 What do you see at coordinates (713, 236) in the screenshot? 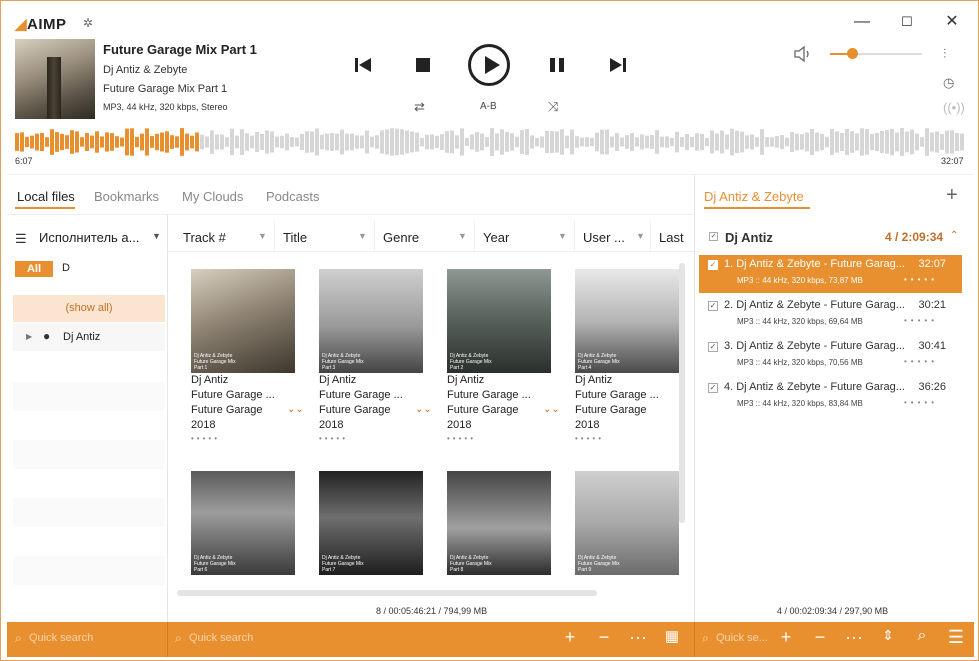
I see `group-checkbox: ✓` at bounding box center [713, 236].